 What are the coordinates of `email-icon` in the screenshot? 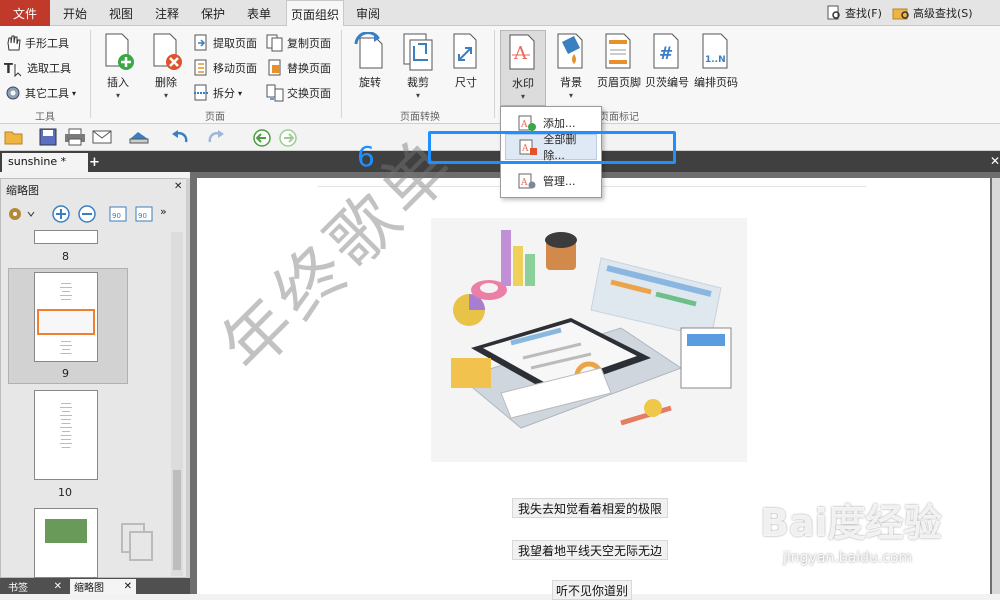 It's located at (103, 137).